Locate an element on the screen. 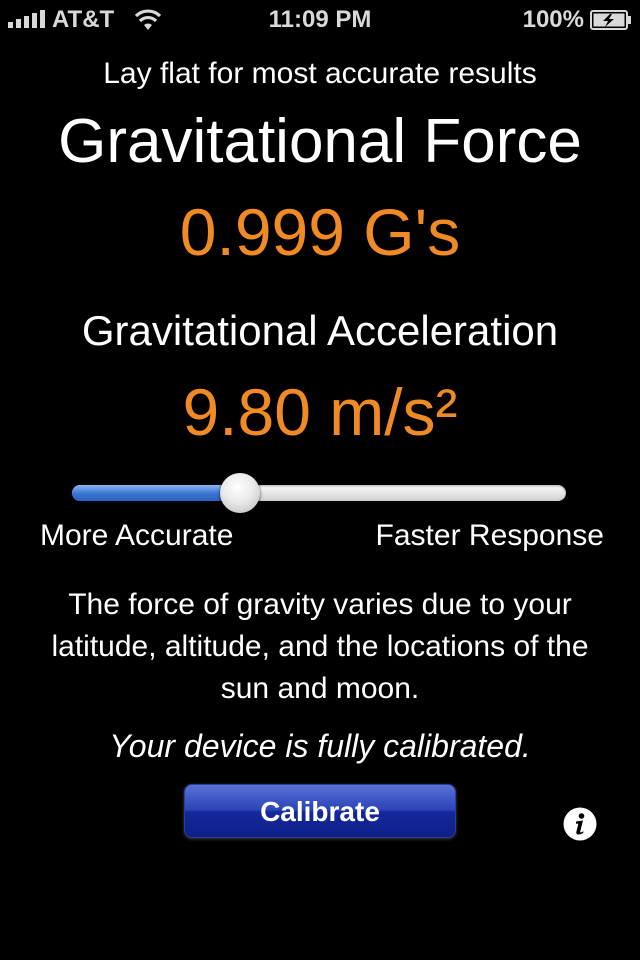 This screenshot has height=960, width=640. slider-track is located at coordinates (319, 493).